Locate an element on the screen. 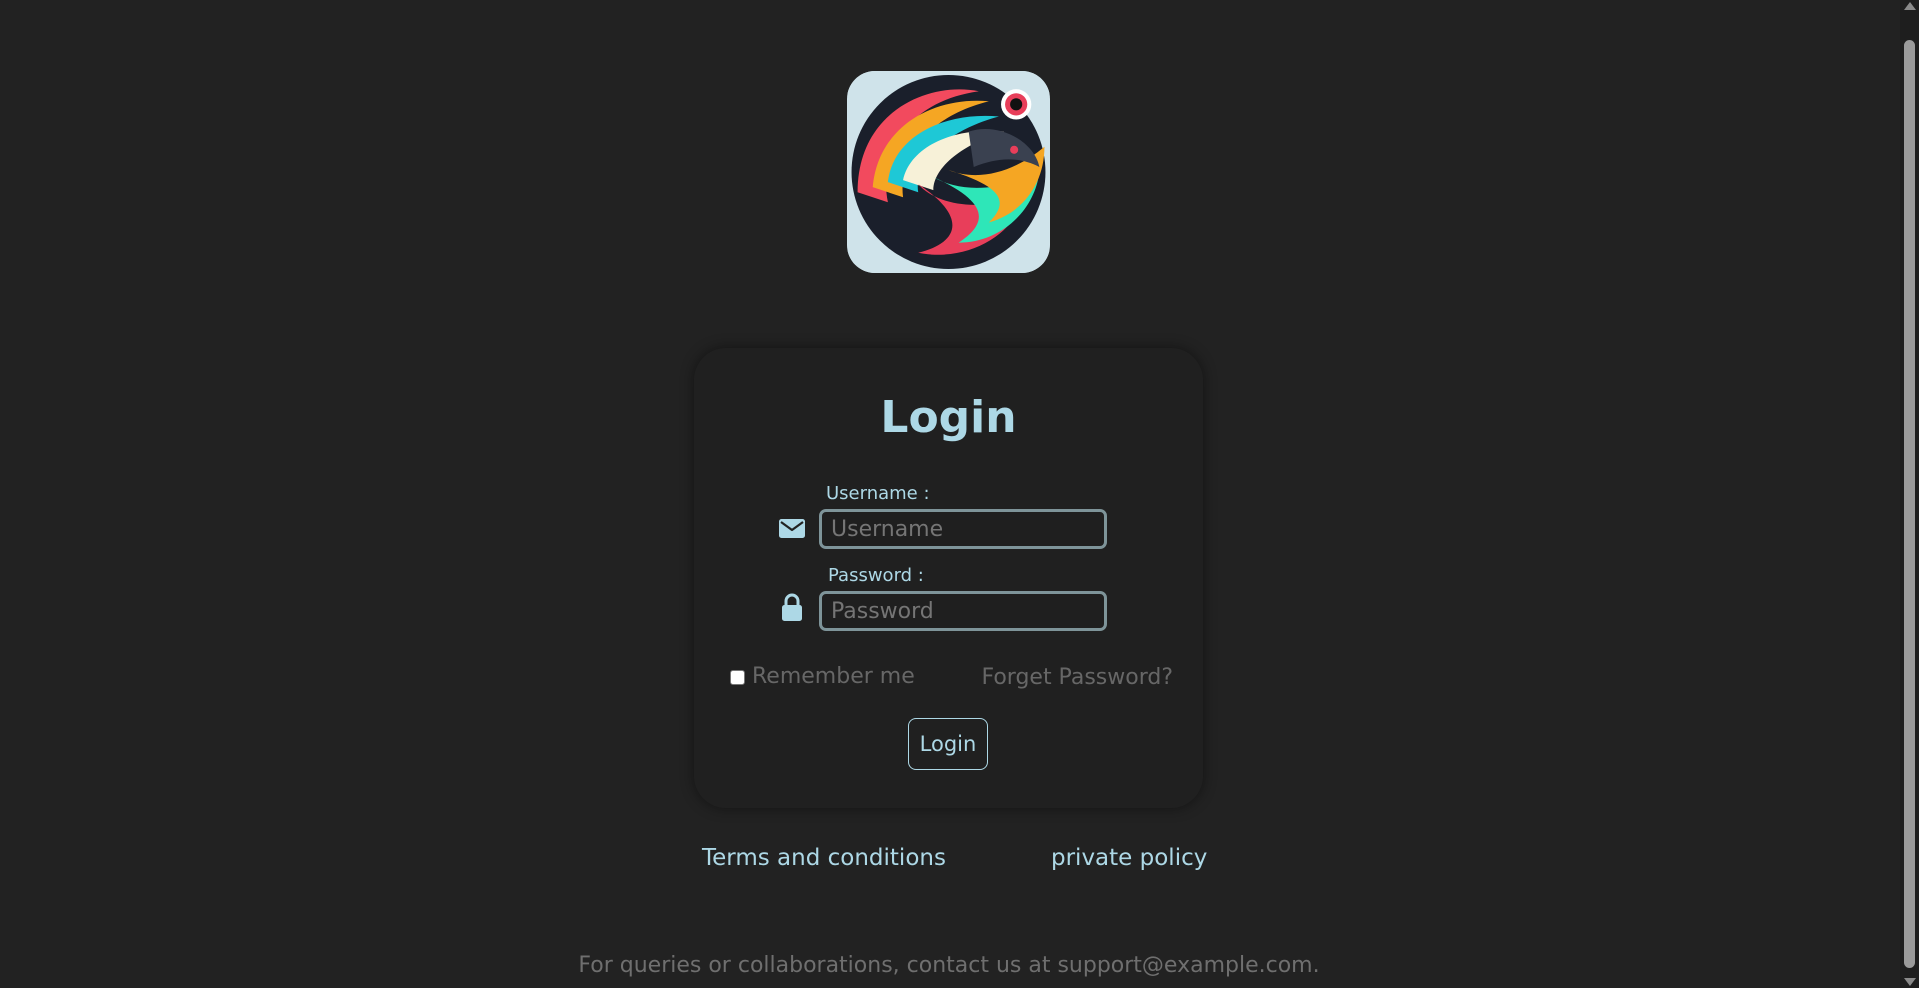 This screenshot has height=988, width=1919. login-button: Login is located at coordinates (948, 744).